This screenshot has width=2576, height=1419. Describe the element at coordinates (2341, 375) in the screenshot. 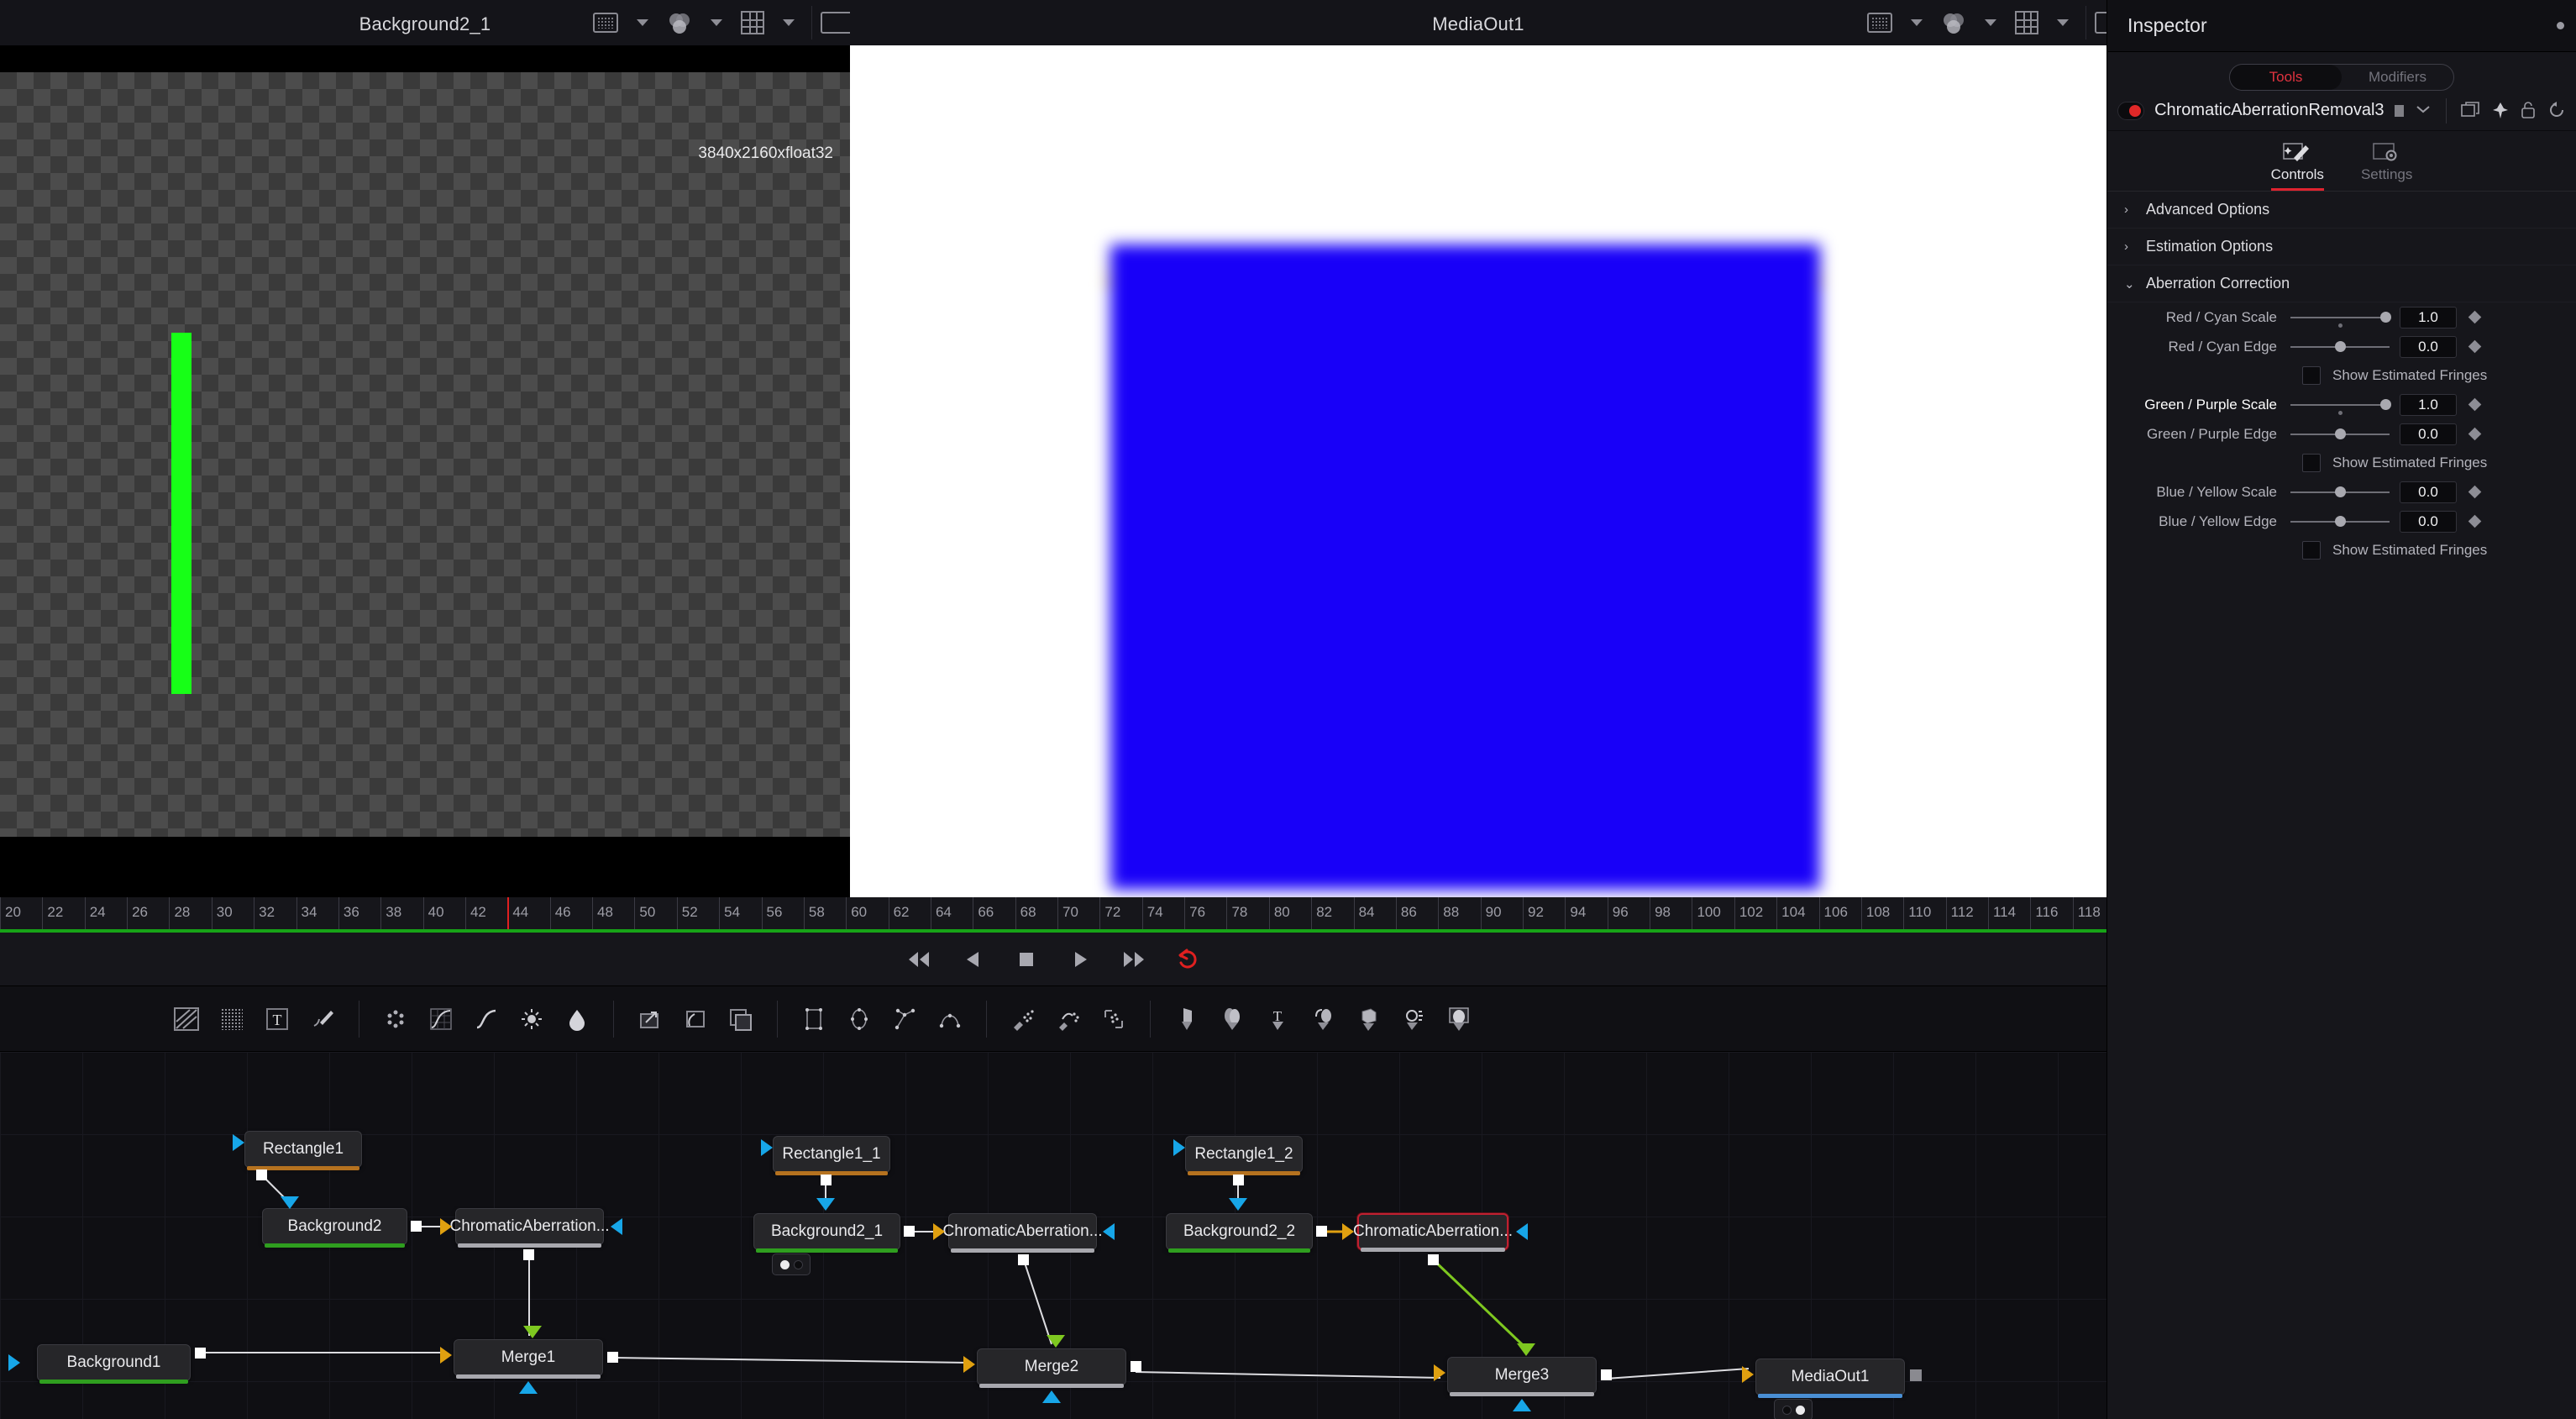

I see `checkbox-show-estimated-fringes-red-cyan: Show Estimated Fringes` at that location.